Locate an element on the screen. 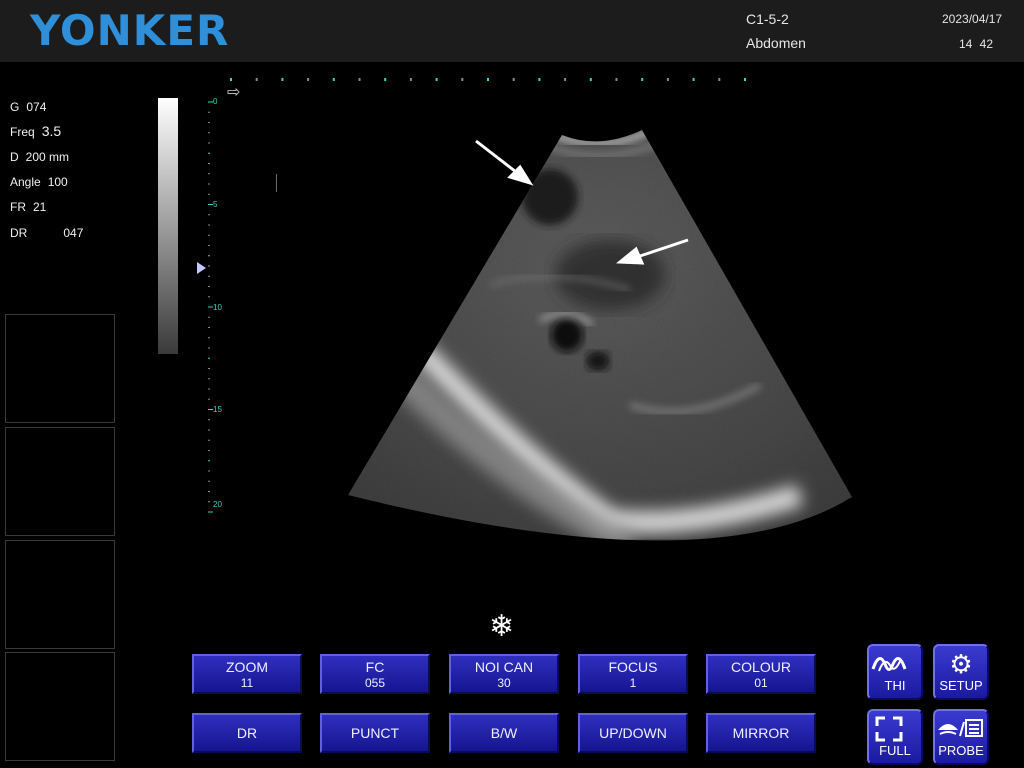  button-label: UP/DOWN is located at coordinates (633, 733).